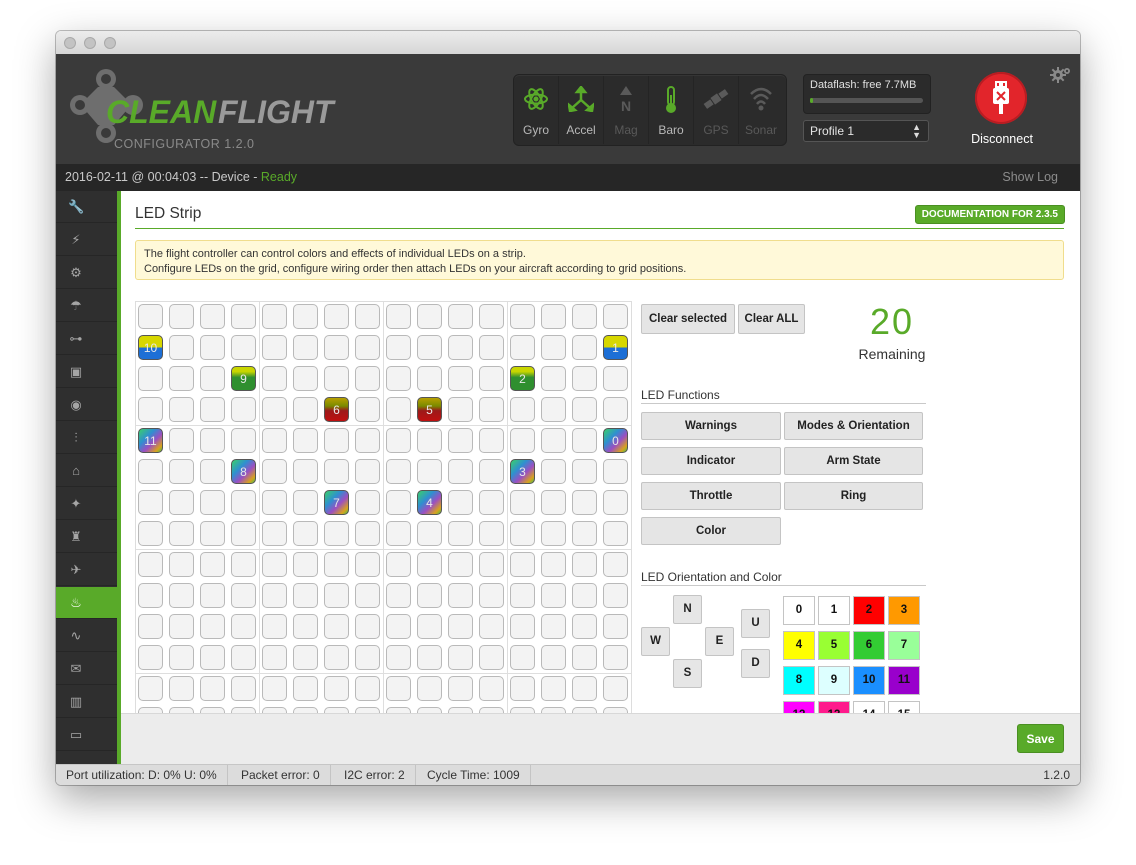  Describe the element at coordinates (853, 496) in the screenshot. I see `function-ring-button: Ring` at that location.